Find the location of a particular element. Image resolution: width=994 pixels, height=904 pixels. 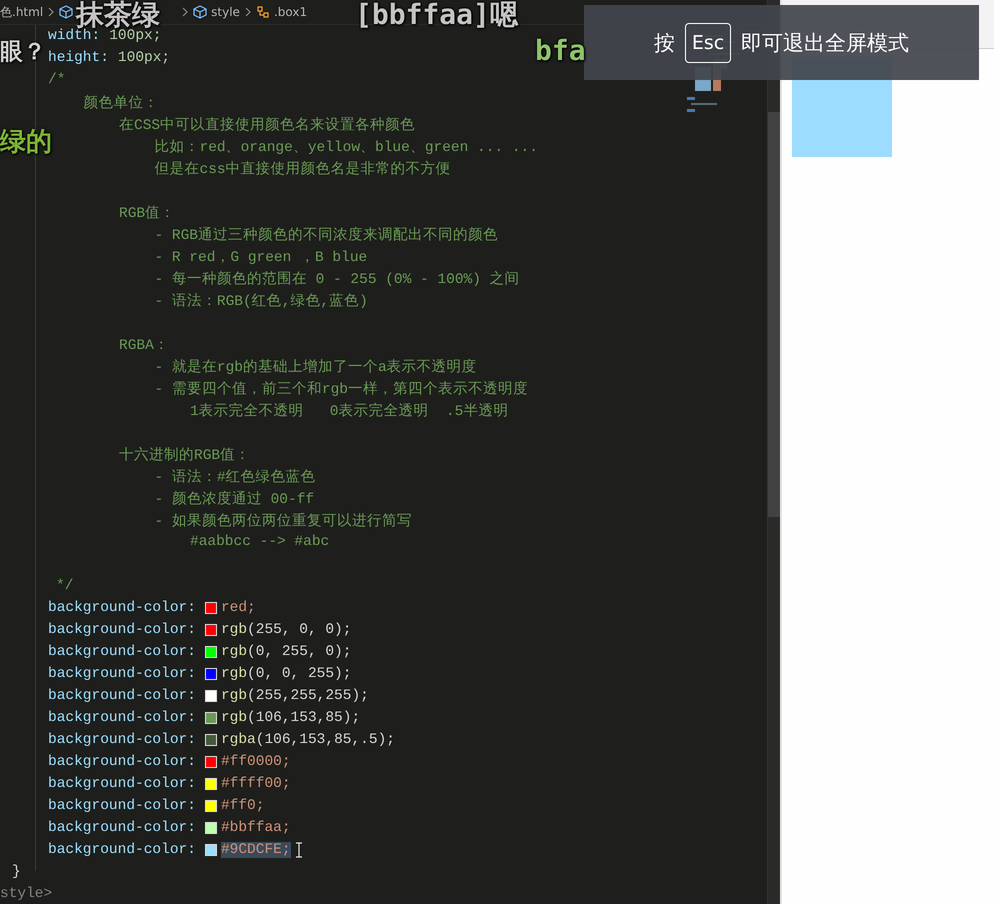

text-cursor-icon is located at coordinates (298, 850).